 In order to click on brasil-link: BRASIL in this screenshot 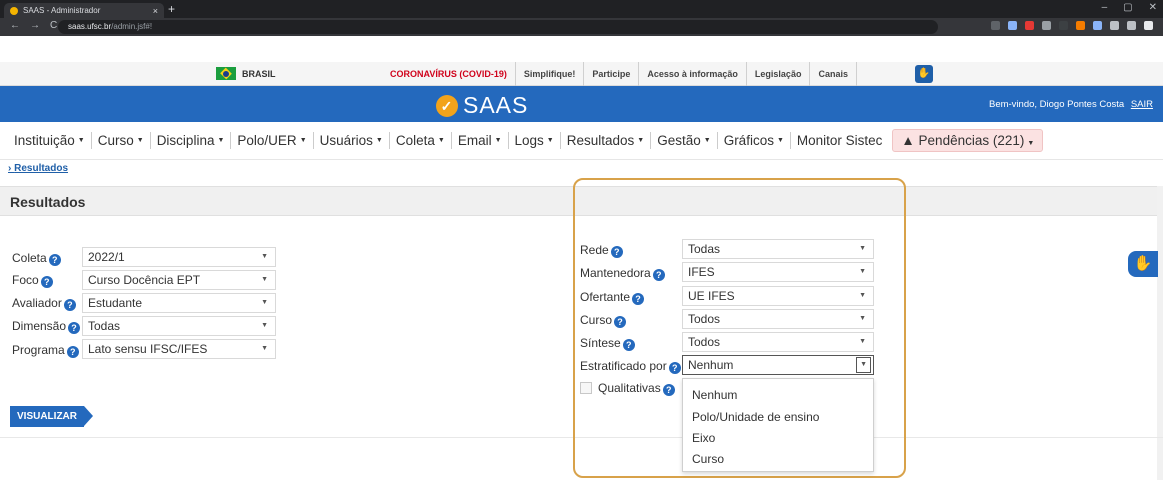, I will do `click(246, 73)`.